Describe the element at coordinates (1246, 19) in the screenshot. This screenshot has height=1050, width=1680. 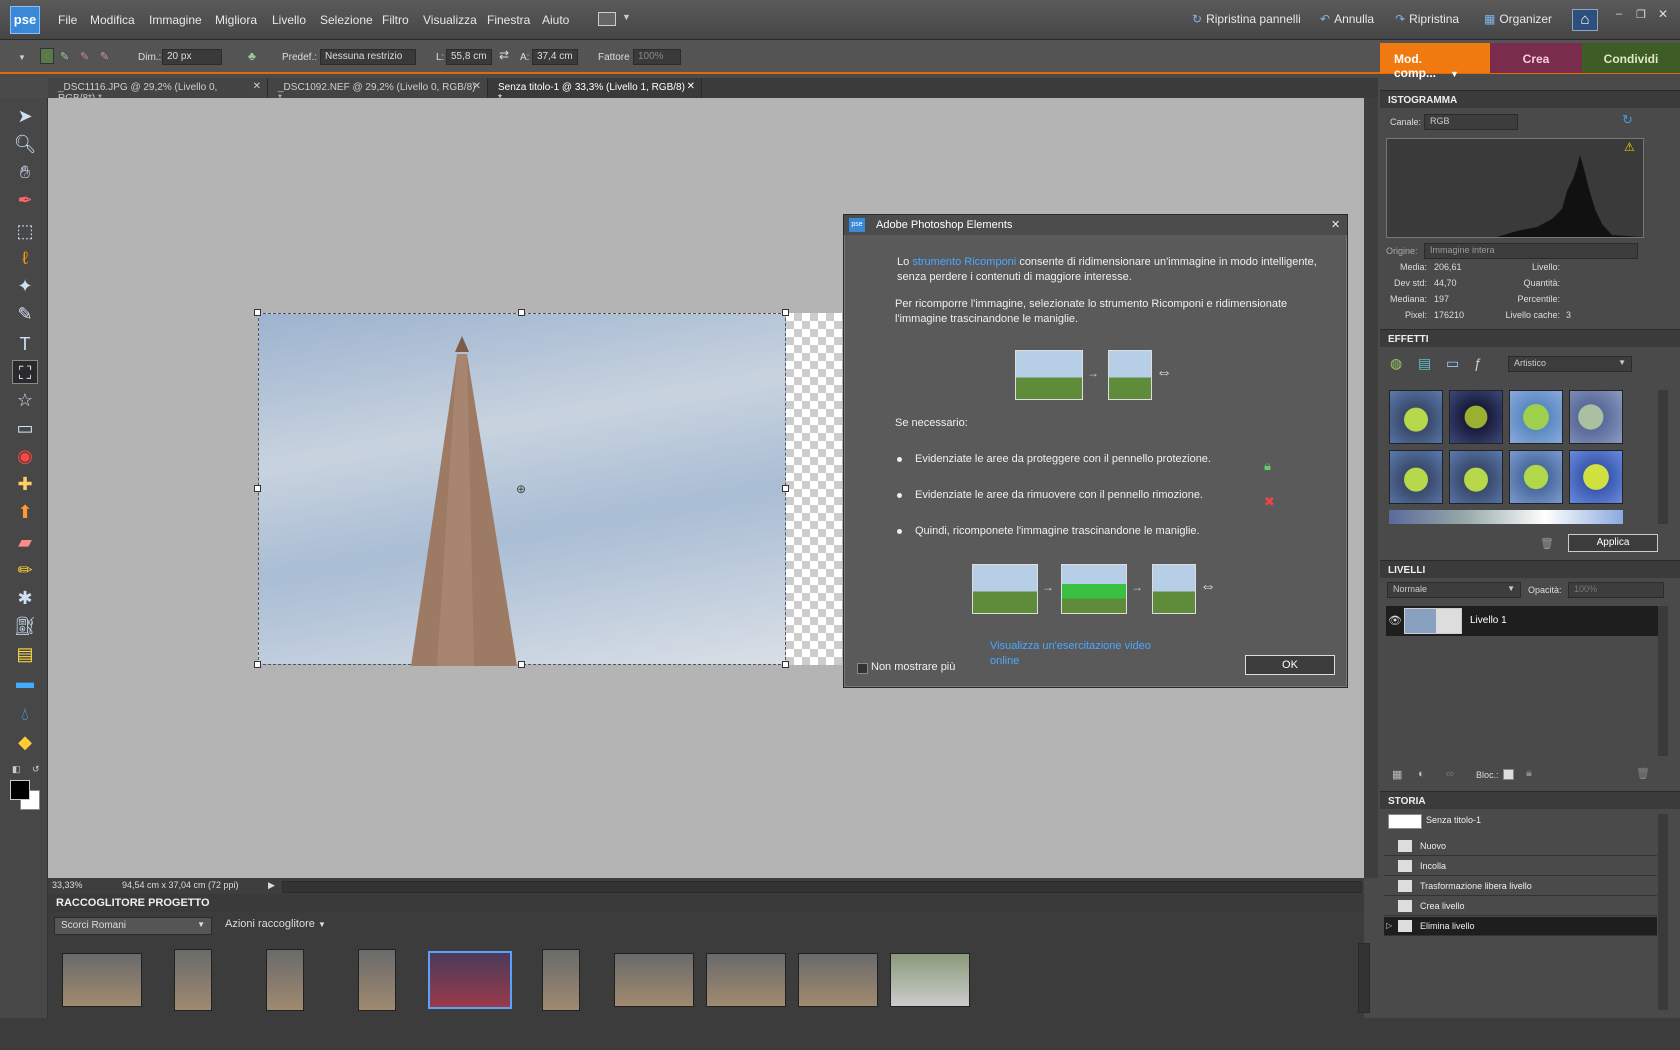
I see `reset-panels-button: ↻ Ripristina pannelli` at that location.